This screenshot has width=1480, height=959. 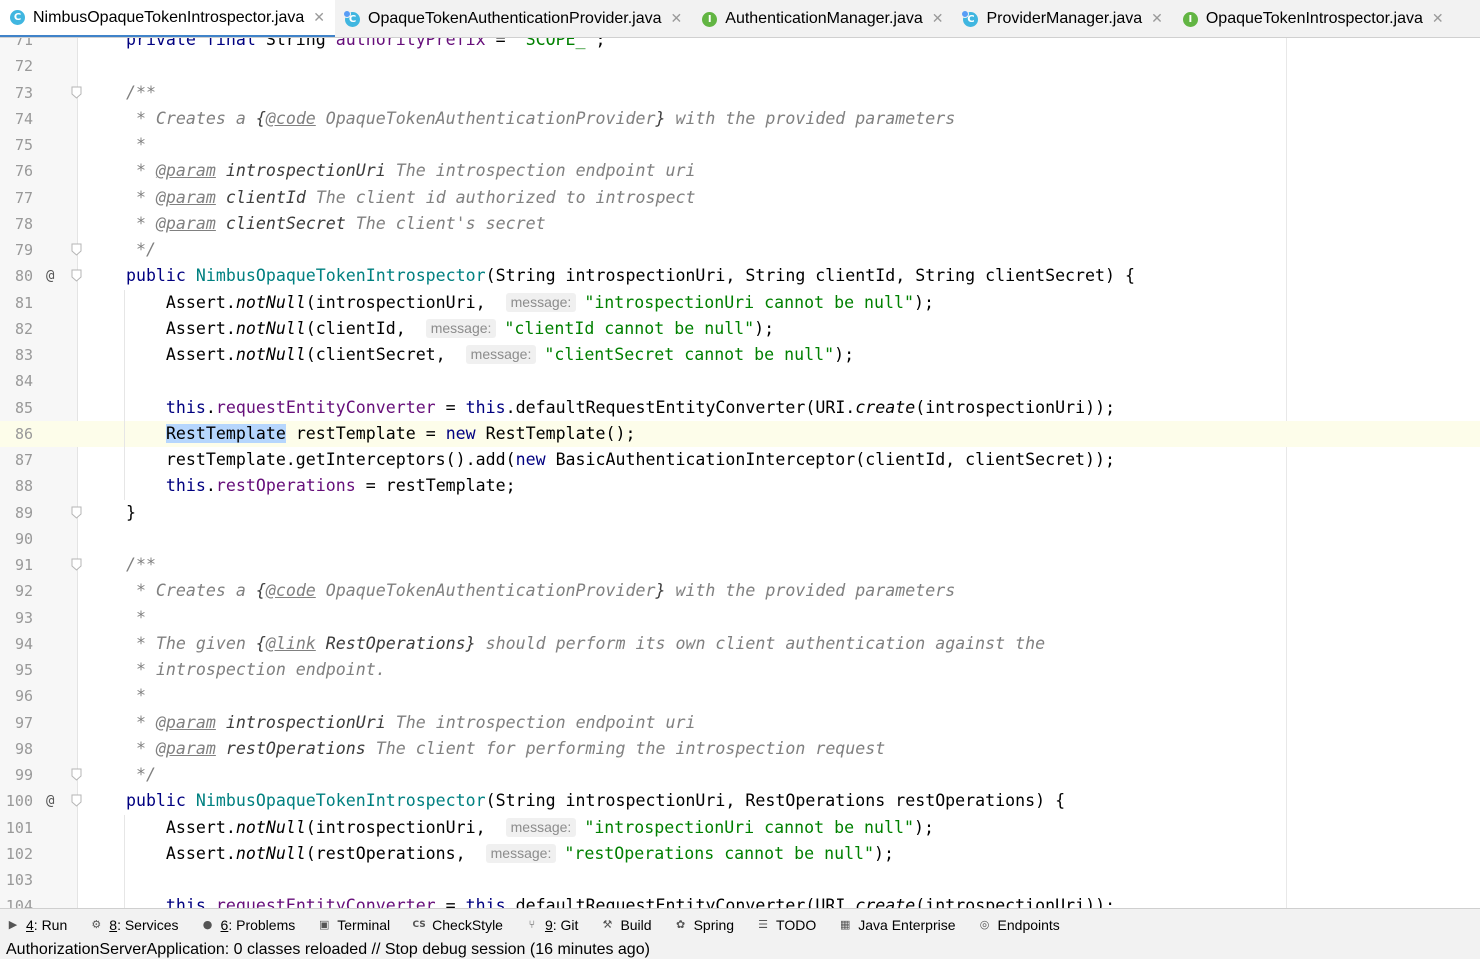 I want to click on tool-window-button: ⚙ 8: Services, so click(x=133, y=925).